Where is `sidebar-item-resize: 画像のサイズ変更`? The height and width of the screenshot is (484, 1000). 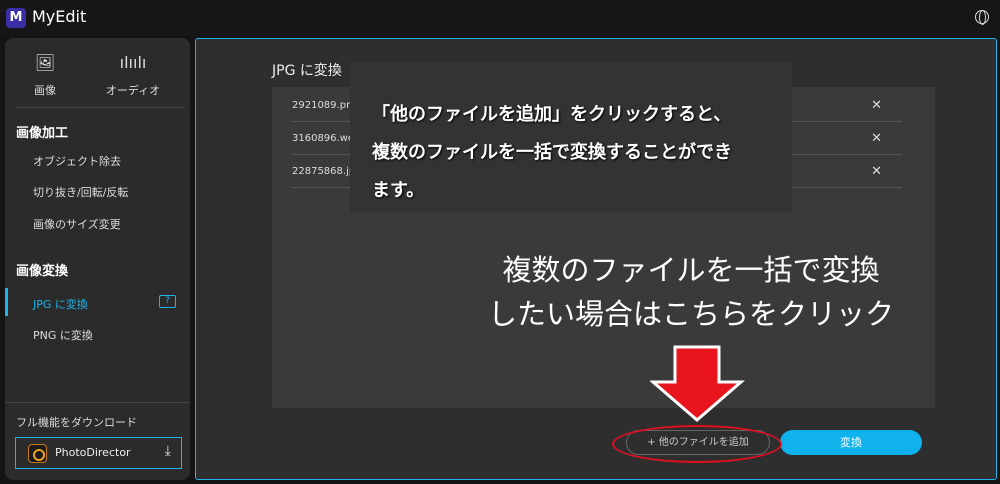
sidebar-item-resize: 画像のサイズ変更 is located at coordinates (77, 224).